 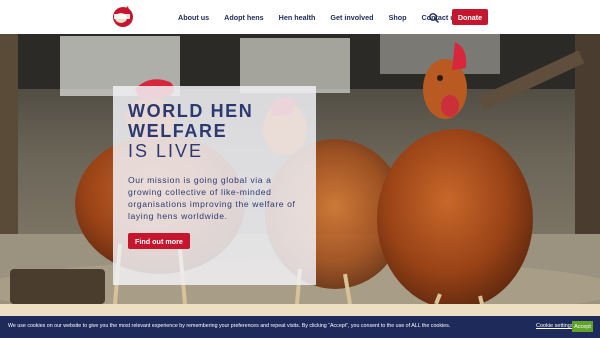 What do you see at coordinates (300, 310) in the screenshot?
I see `section-divider` at bounding box center [300, 310].